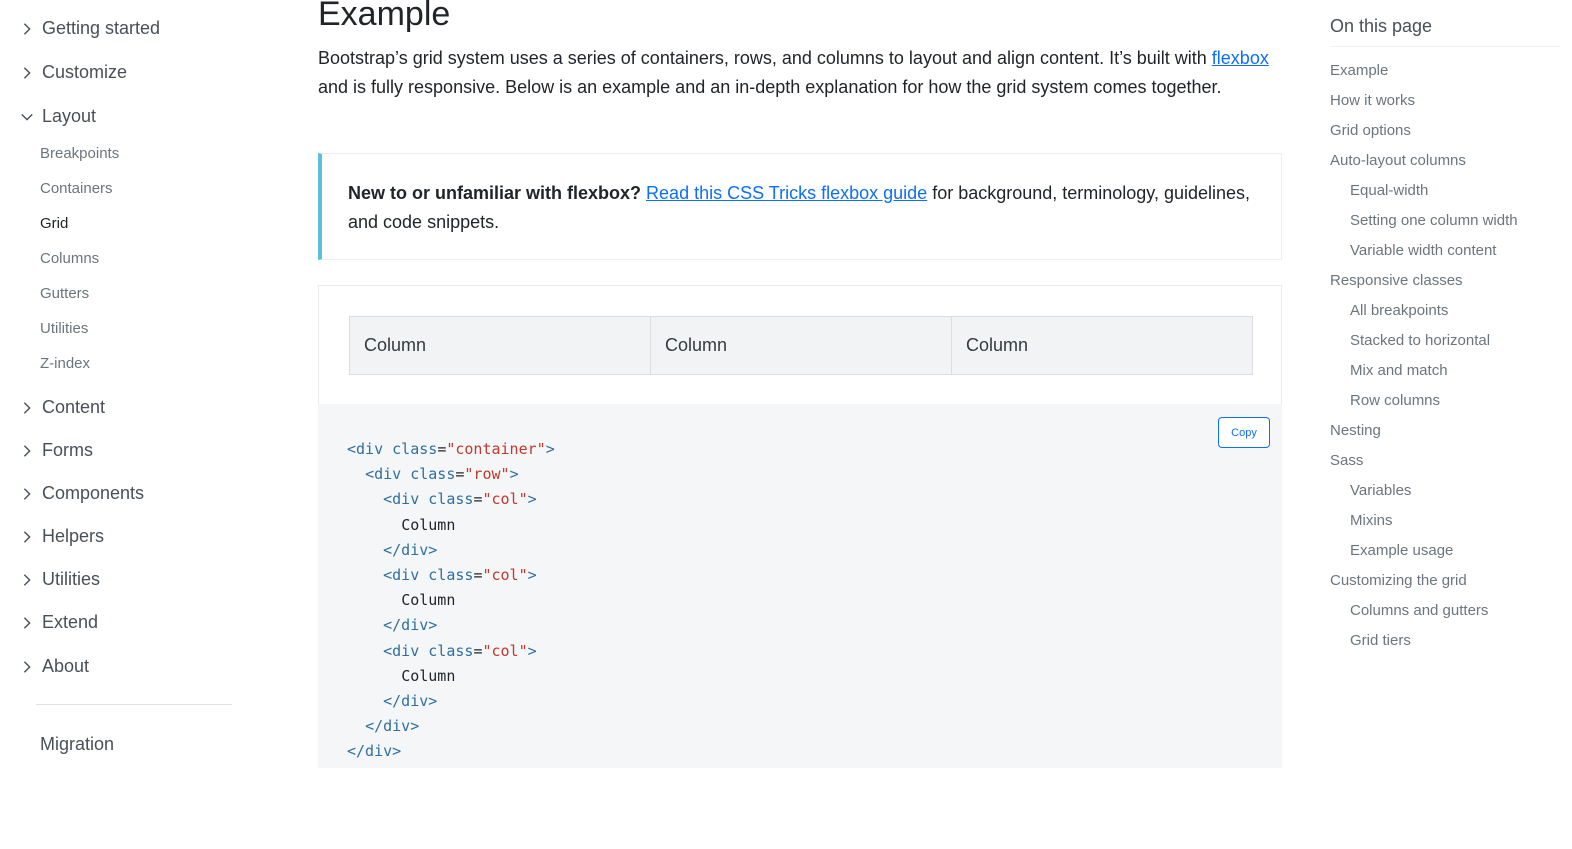 The height and width of the screenshot is (849, 1572). Describe the element at coordinates (66, 666) in the screenshot. I see `sidebar-group-label: About` at that location.